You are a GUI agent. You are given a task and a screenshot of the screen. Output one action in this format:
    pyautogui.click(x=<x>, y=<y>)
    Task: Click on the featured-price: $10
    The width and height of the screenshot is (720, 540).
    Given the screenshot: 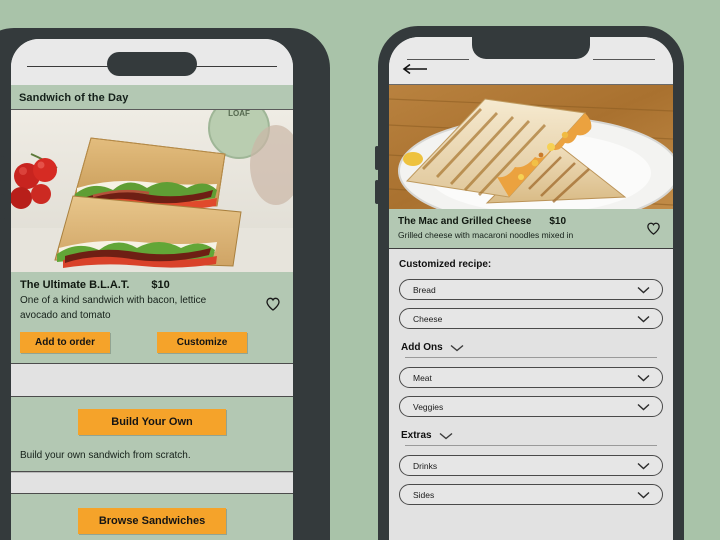 What is the action you would take?
    pyautogui.click(x=160, y=285)
    